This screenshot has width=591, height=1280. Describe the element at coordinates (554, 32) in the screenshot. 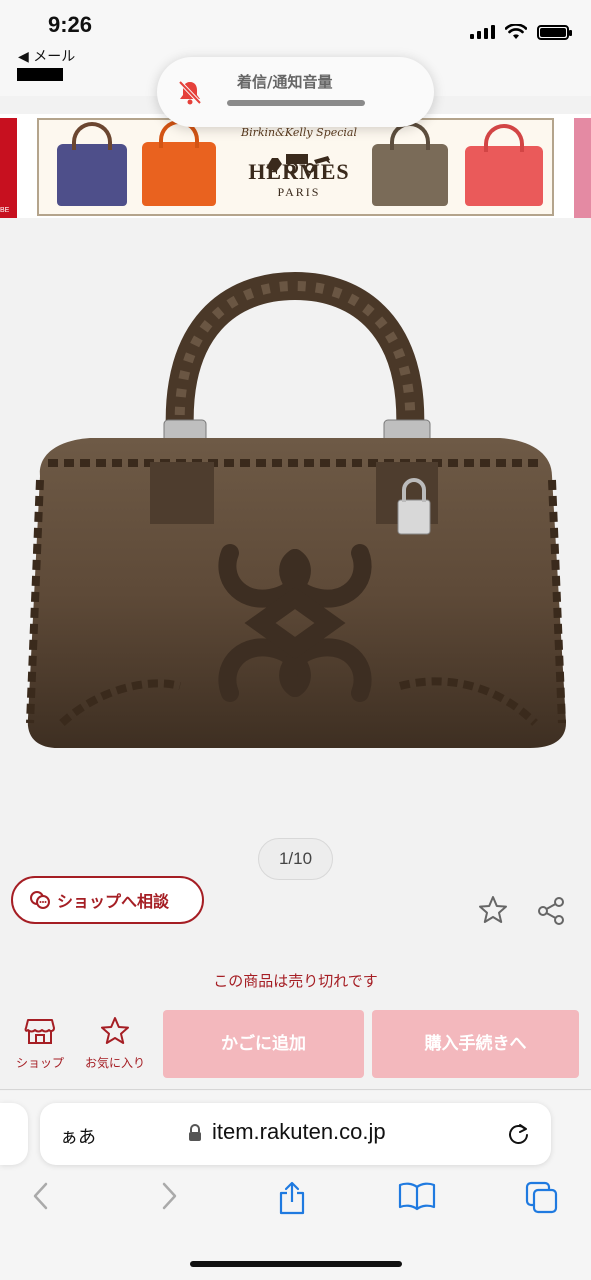

I see `battery-icon` at that location.